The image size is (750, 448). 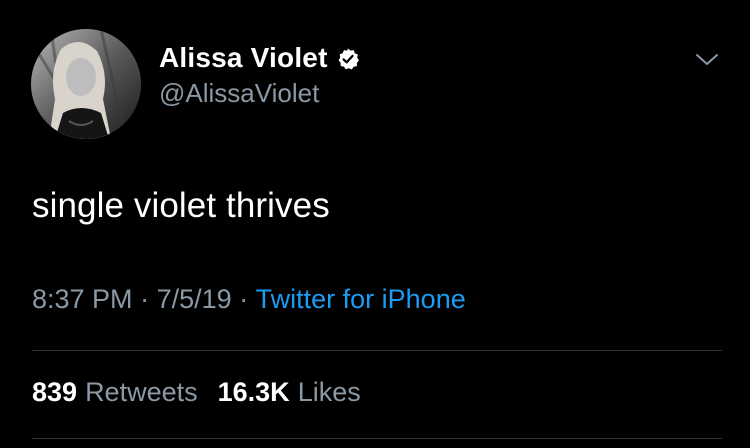 I want to click on retweets-label: Retweets, so click(x=141, y=392).